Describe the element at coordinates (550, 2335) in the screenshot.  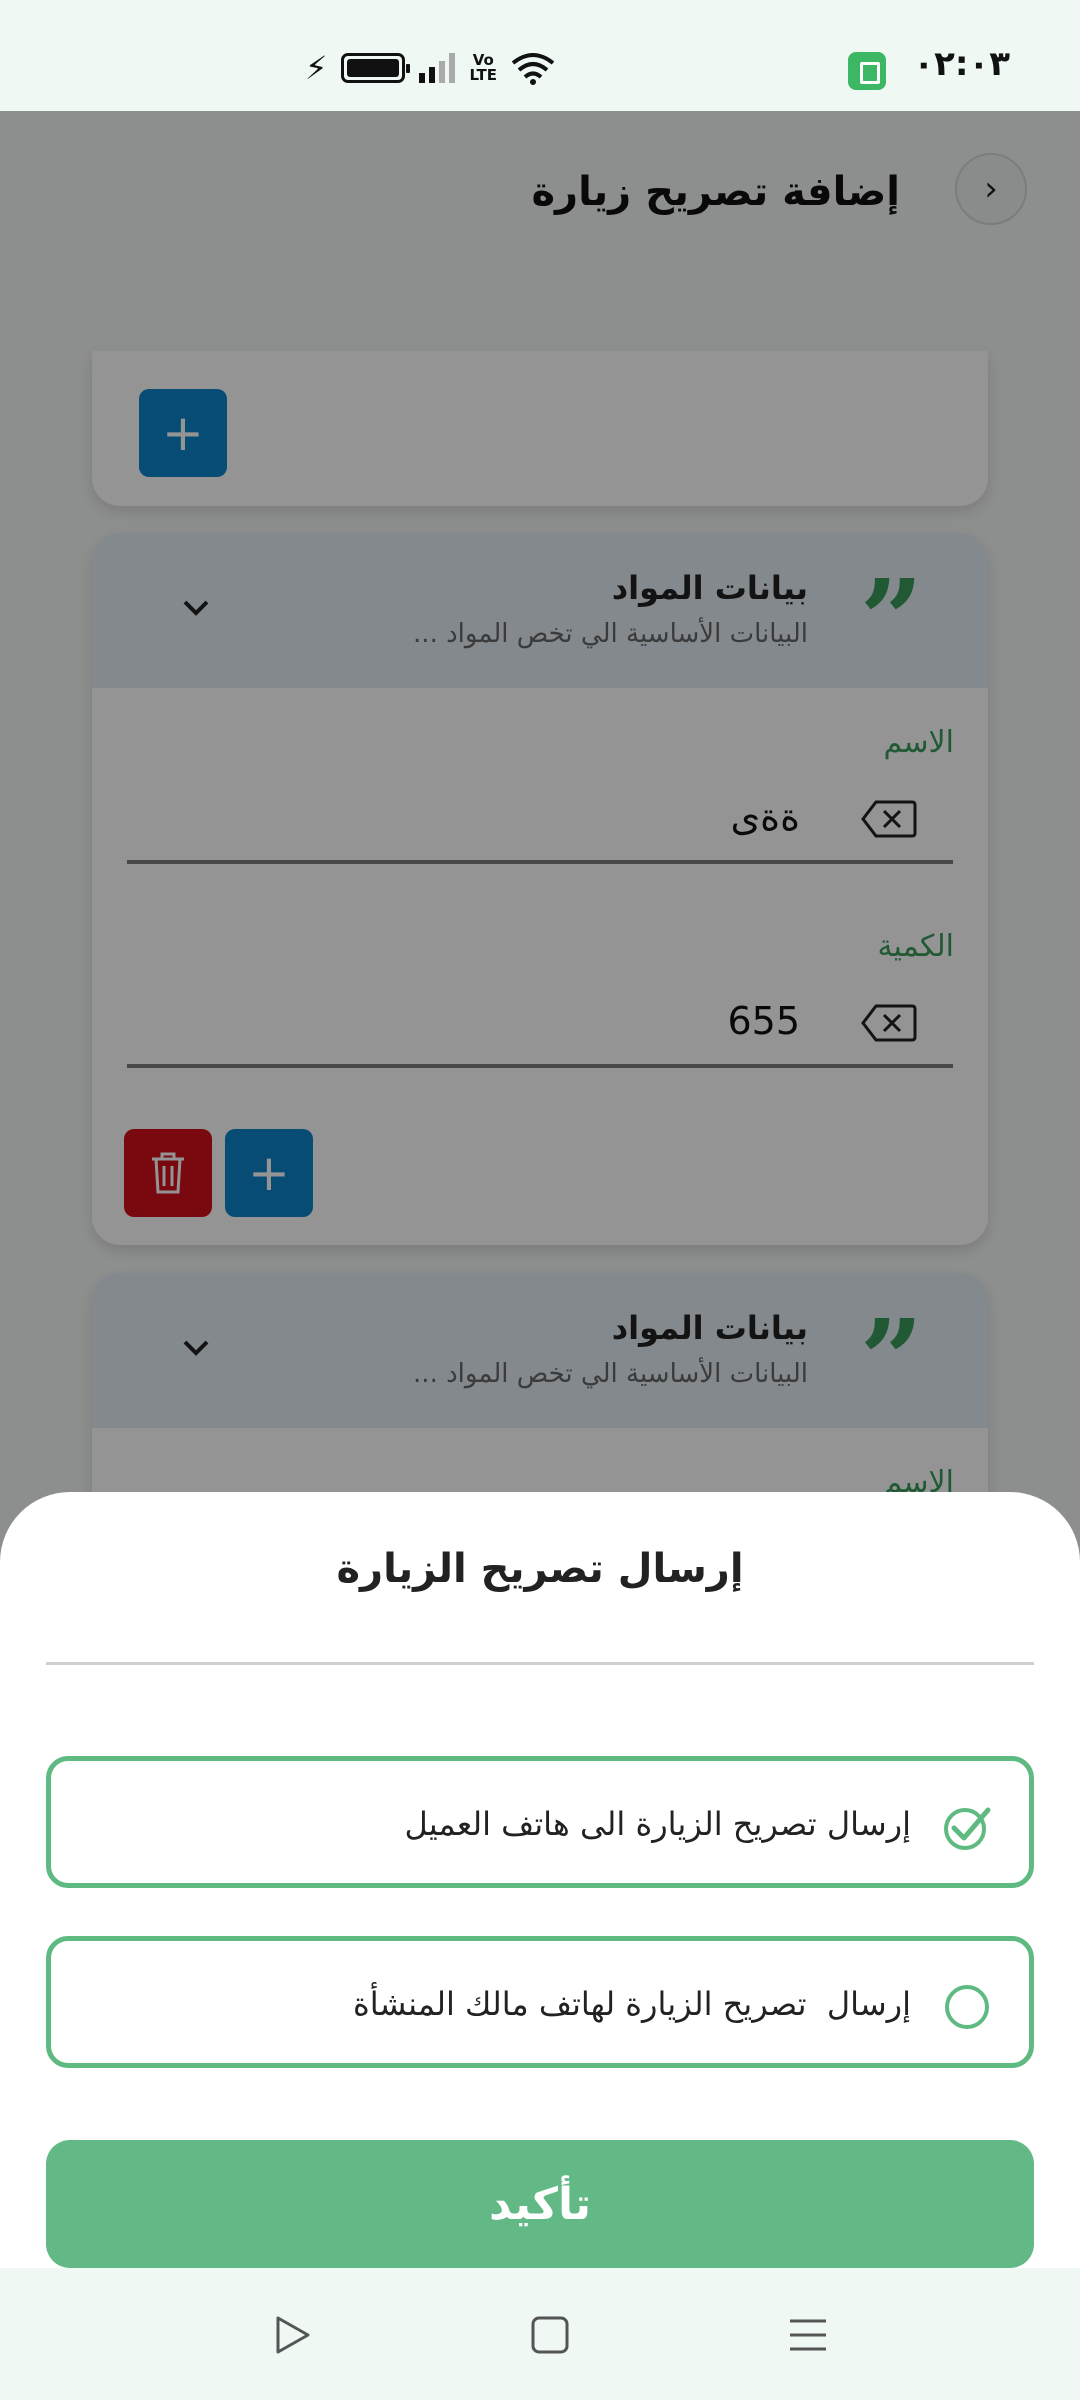
I see `home-square-icon` at that location.